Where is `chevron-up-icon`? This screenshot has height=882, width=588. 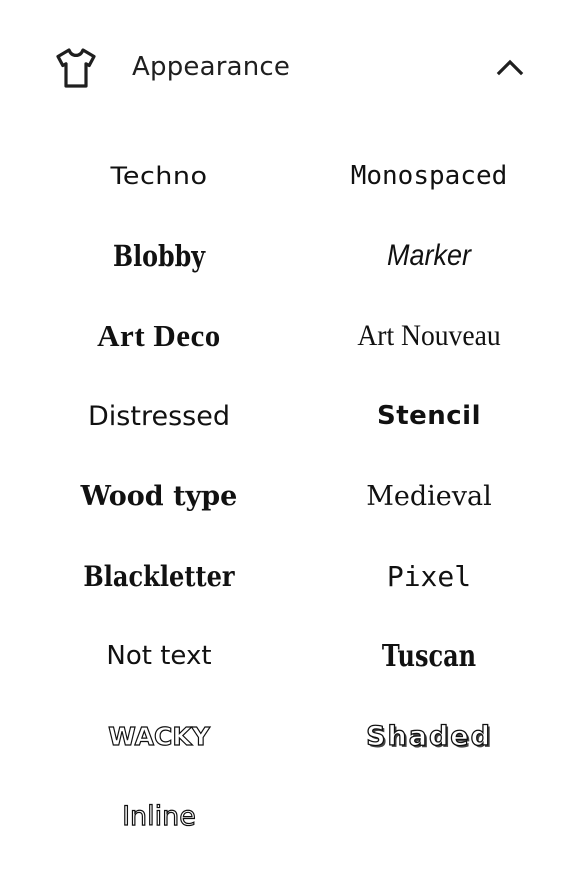 chevron-up-icon is located at coordinates (510, 68).